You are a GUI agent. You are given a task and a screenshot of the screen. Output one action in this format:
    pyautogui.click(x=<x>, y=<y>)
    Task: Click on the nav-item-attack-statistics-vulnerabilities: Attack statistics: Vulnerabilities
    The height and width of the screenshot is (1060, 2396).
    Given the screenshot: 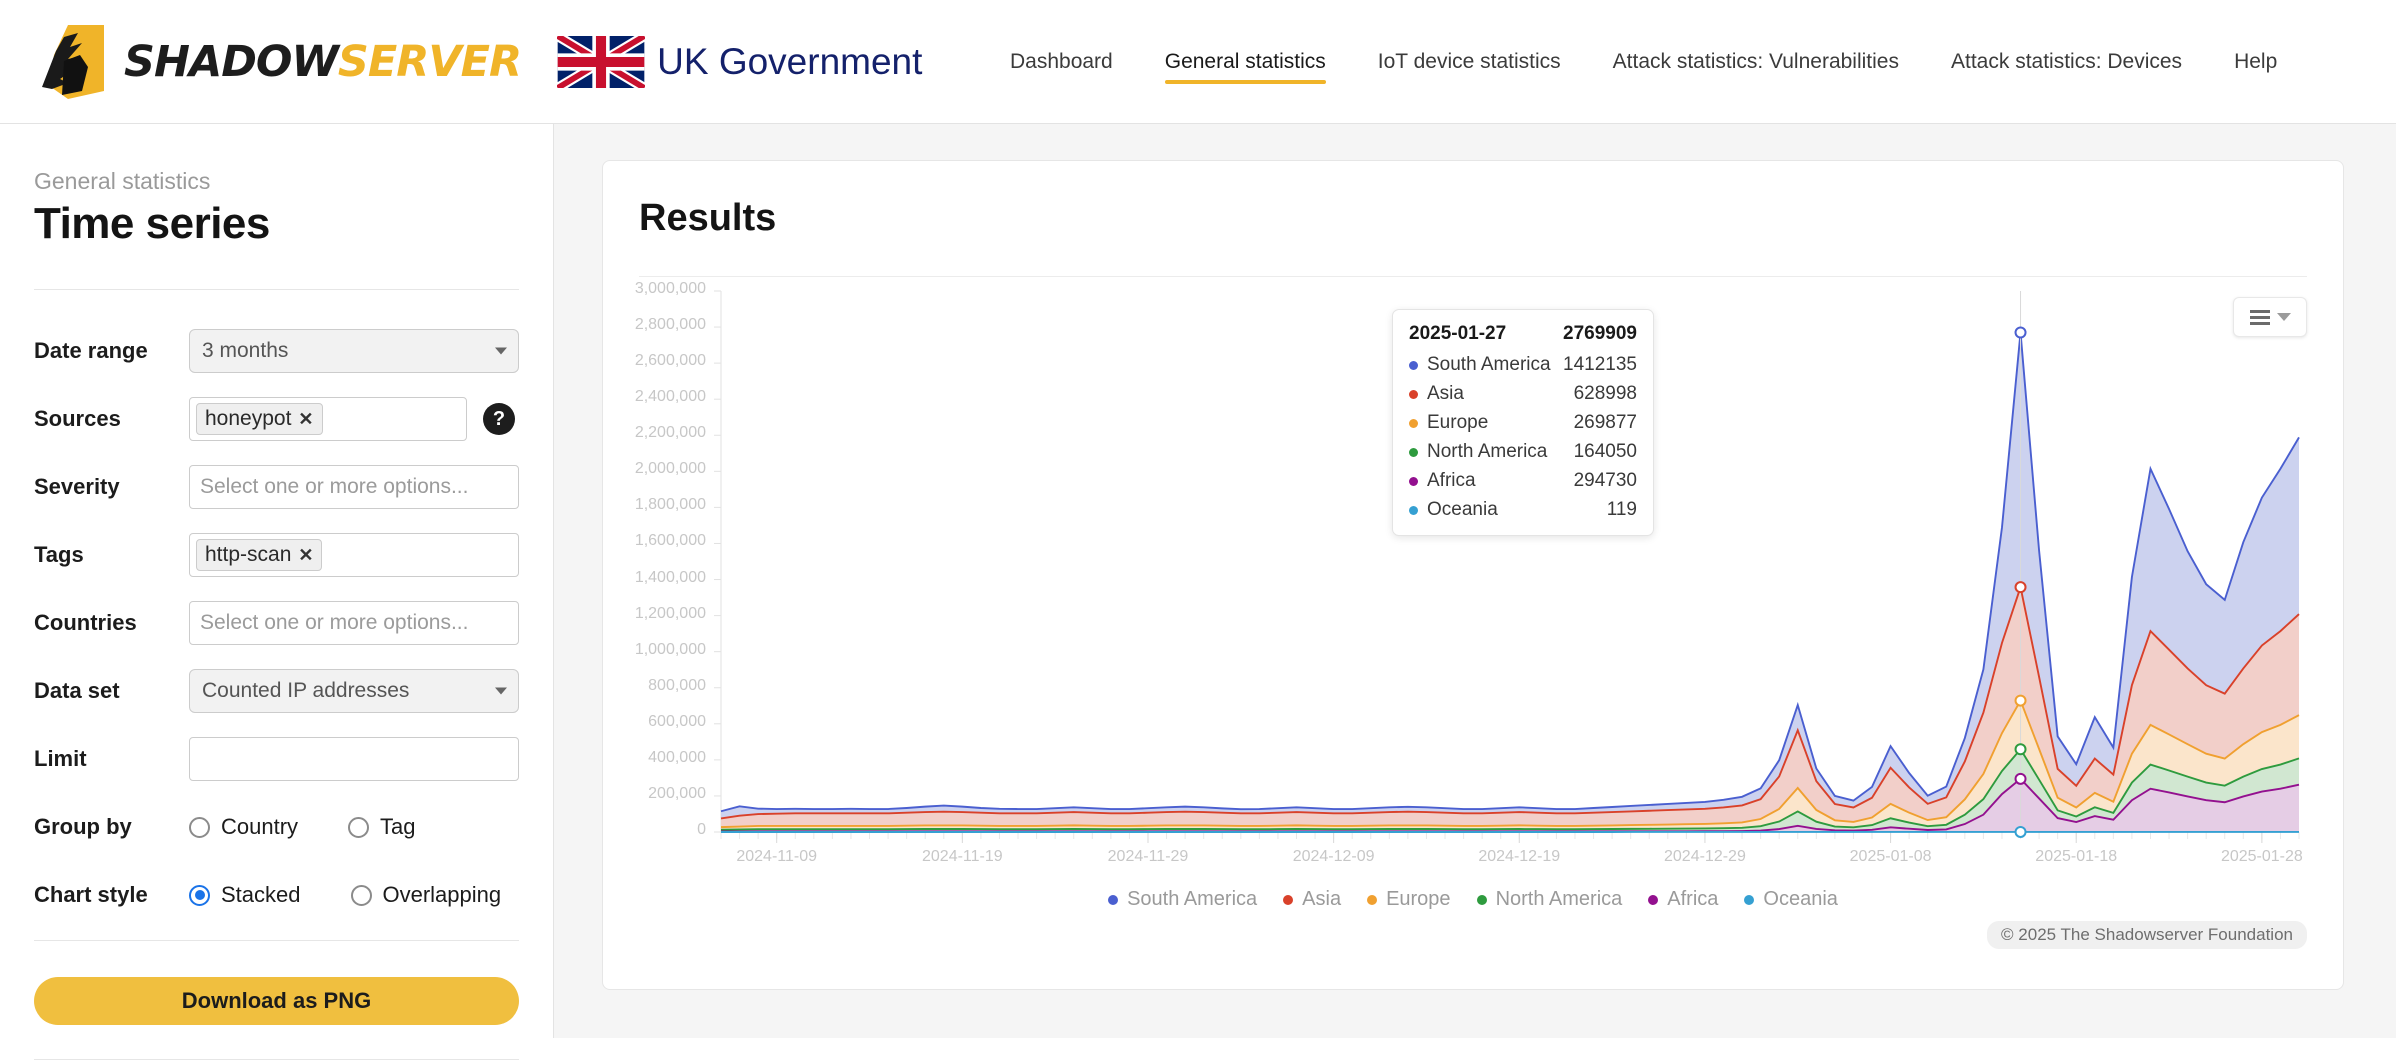 What is the action you would take?
    pyautogui.click(x=1756, y=62)
    